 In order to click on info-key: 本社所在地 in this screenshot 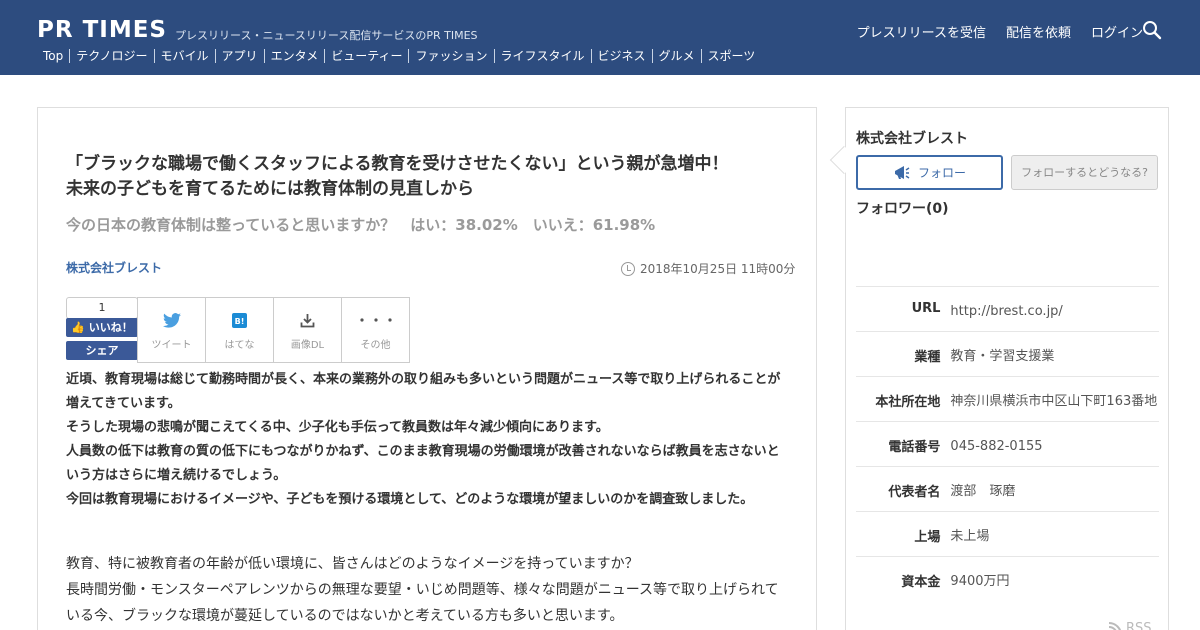, I will do `click(908, 402)`.